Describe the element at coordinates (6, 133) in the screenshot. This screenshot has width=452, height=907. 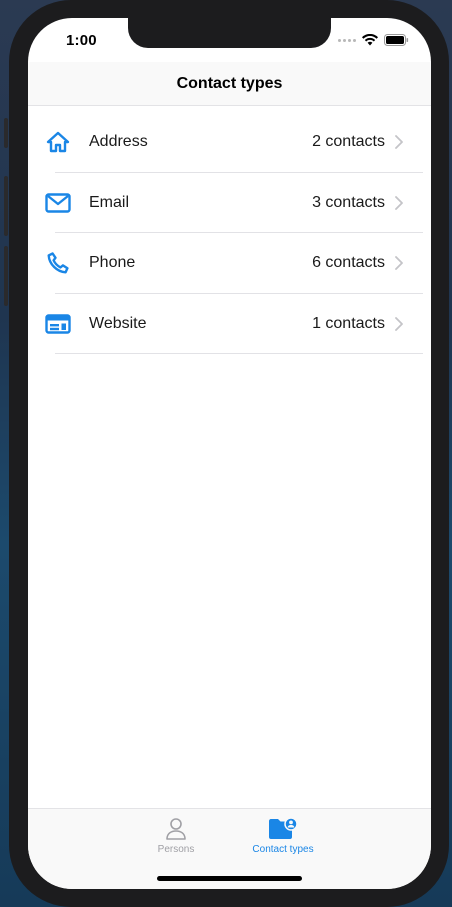
I see `side-button-silent` at that location.